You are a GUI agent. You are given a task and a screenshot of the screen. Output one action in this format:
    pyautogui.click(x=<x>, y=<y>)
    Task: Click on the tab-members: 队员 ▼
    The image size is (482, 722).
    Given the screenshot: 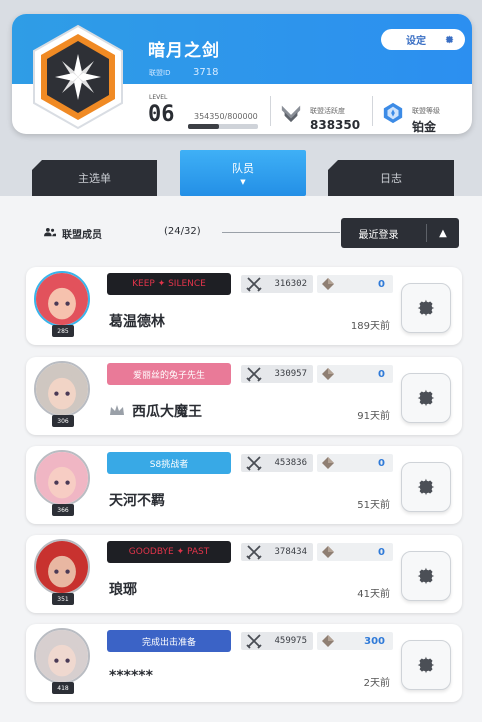 What is the action you would take?
    pyautogui.click(x=243, y=173)
    